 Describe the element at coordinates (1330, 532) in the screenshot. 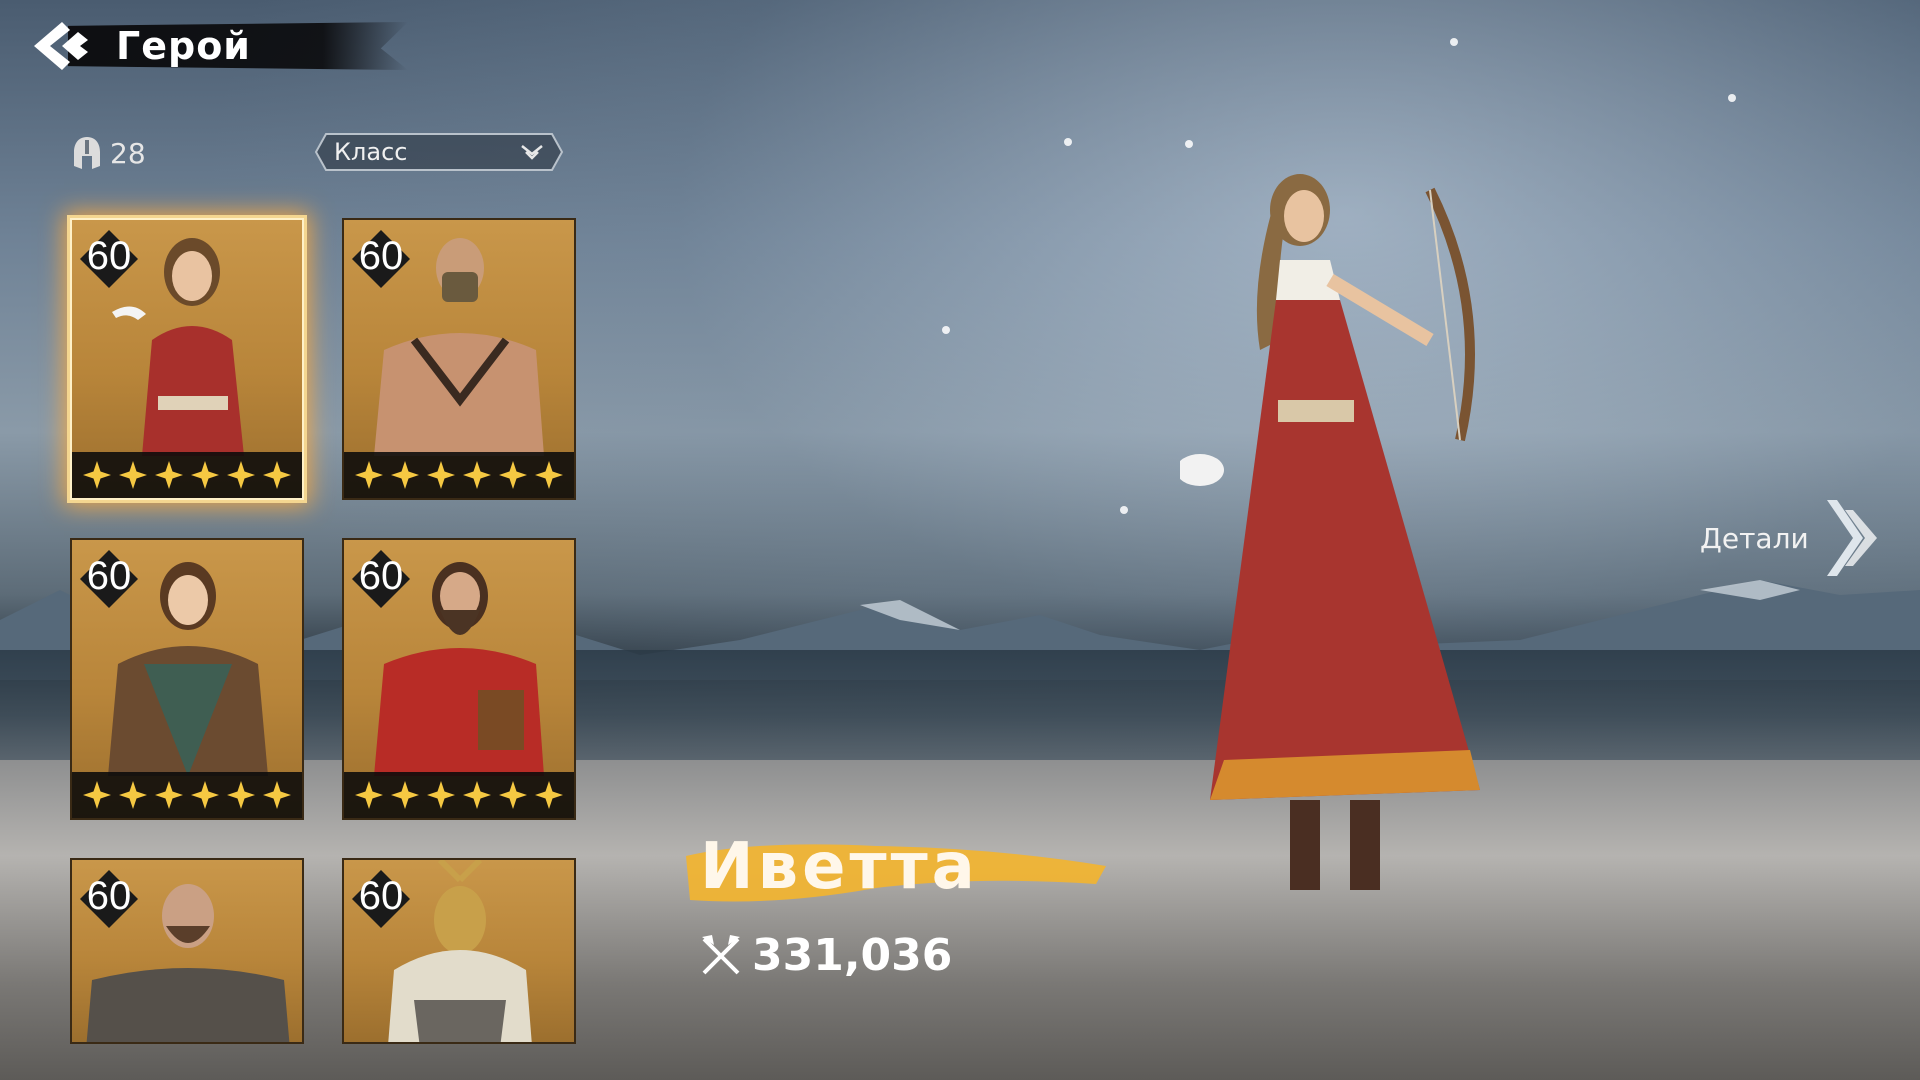

I see `selected-hero-figure` at that location.